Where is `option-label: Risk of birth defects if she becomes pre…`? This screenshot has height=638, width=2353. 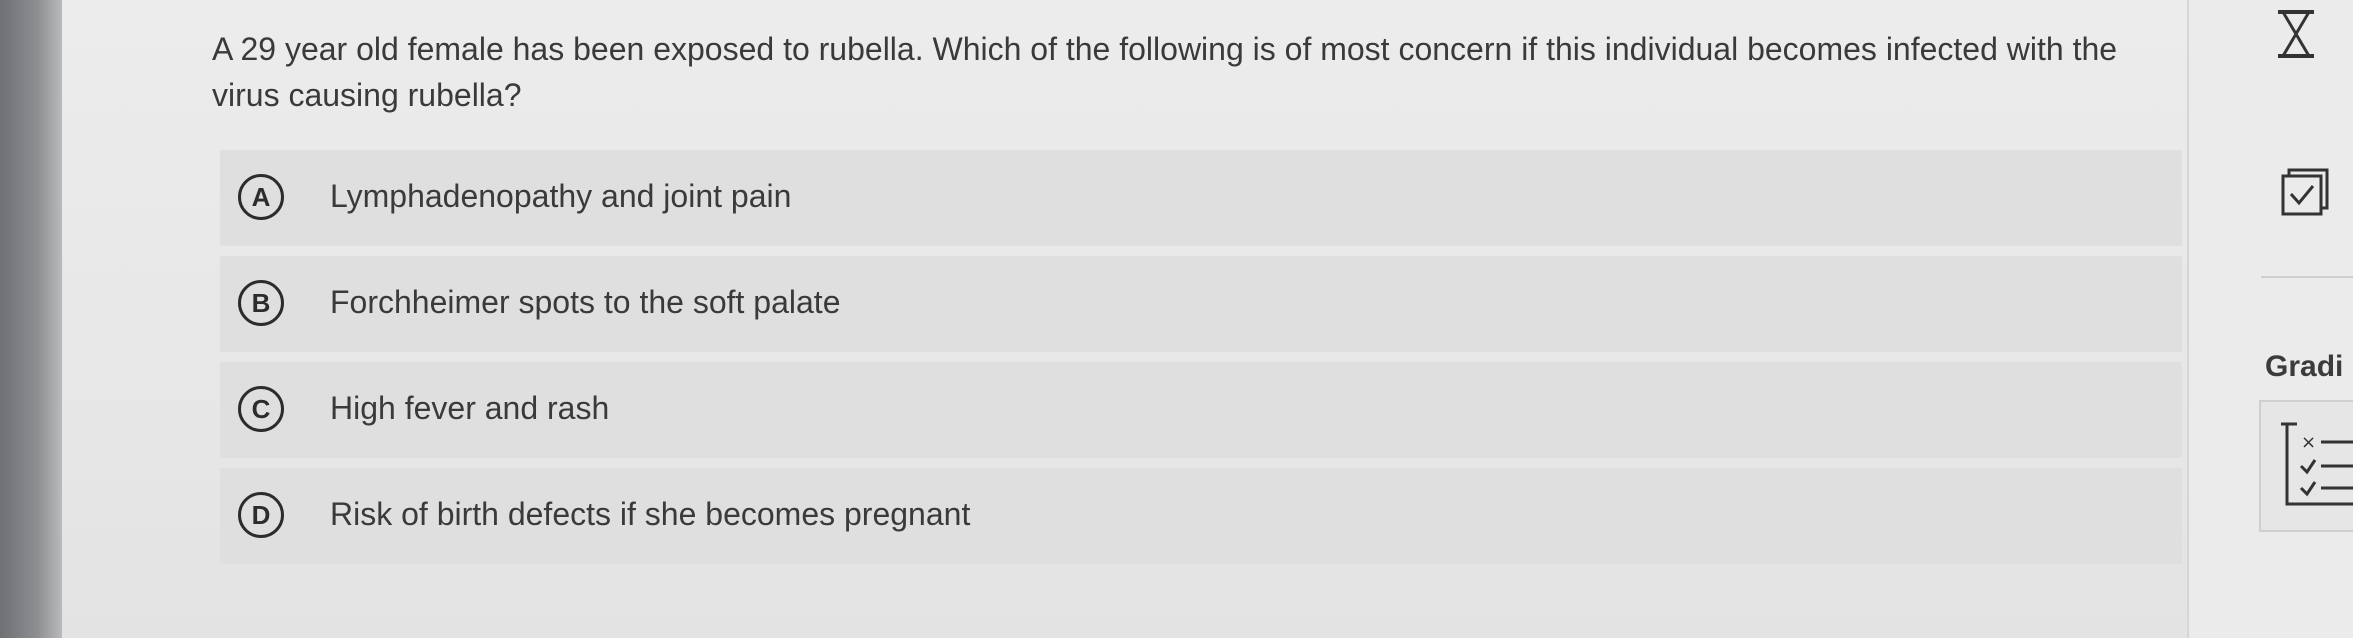
option-label: Risk of birth defects if she becomes pre… is located at coordinates (650, 514).